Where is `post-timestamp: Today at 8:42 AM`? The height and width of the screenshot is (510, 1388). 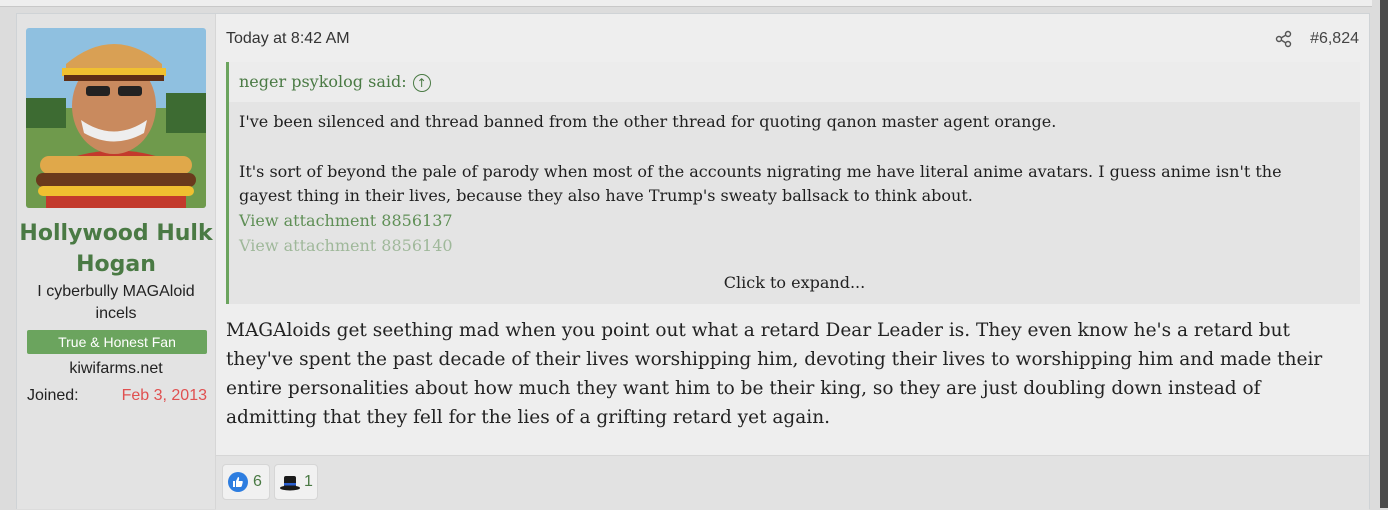
post-timestamp: Today at 8:42 AM is located at coordinates (288, 39).